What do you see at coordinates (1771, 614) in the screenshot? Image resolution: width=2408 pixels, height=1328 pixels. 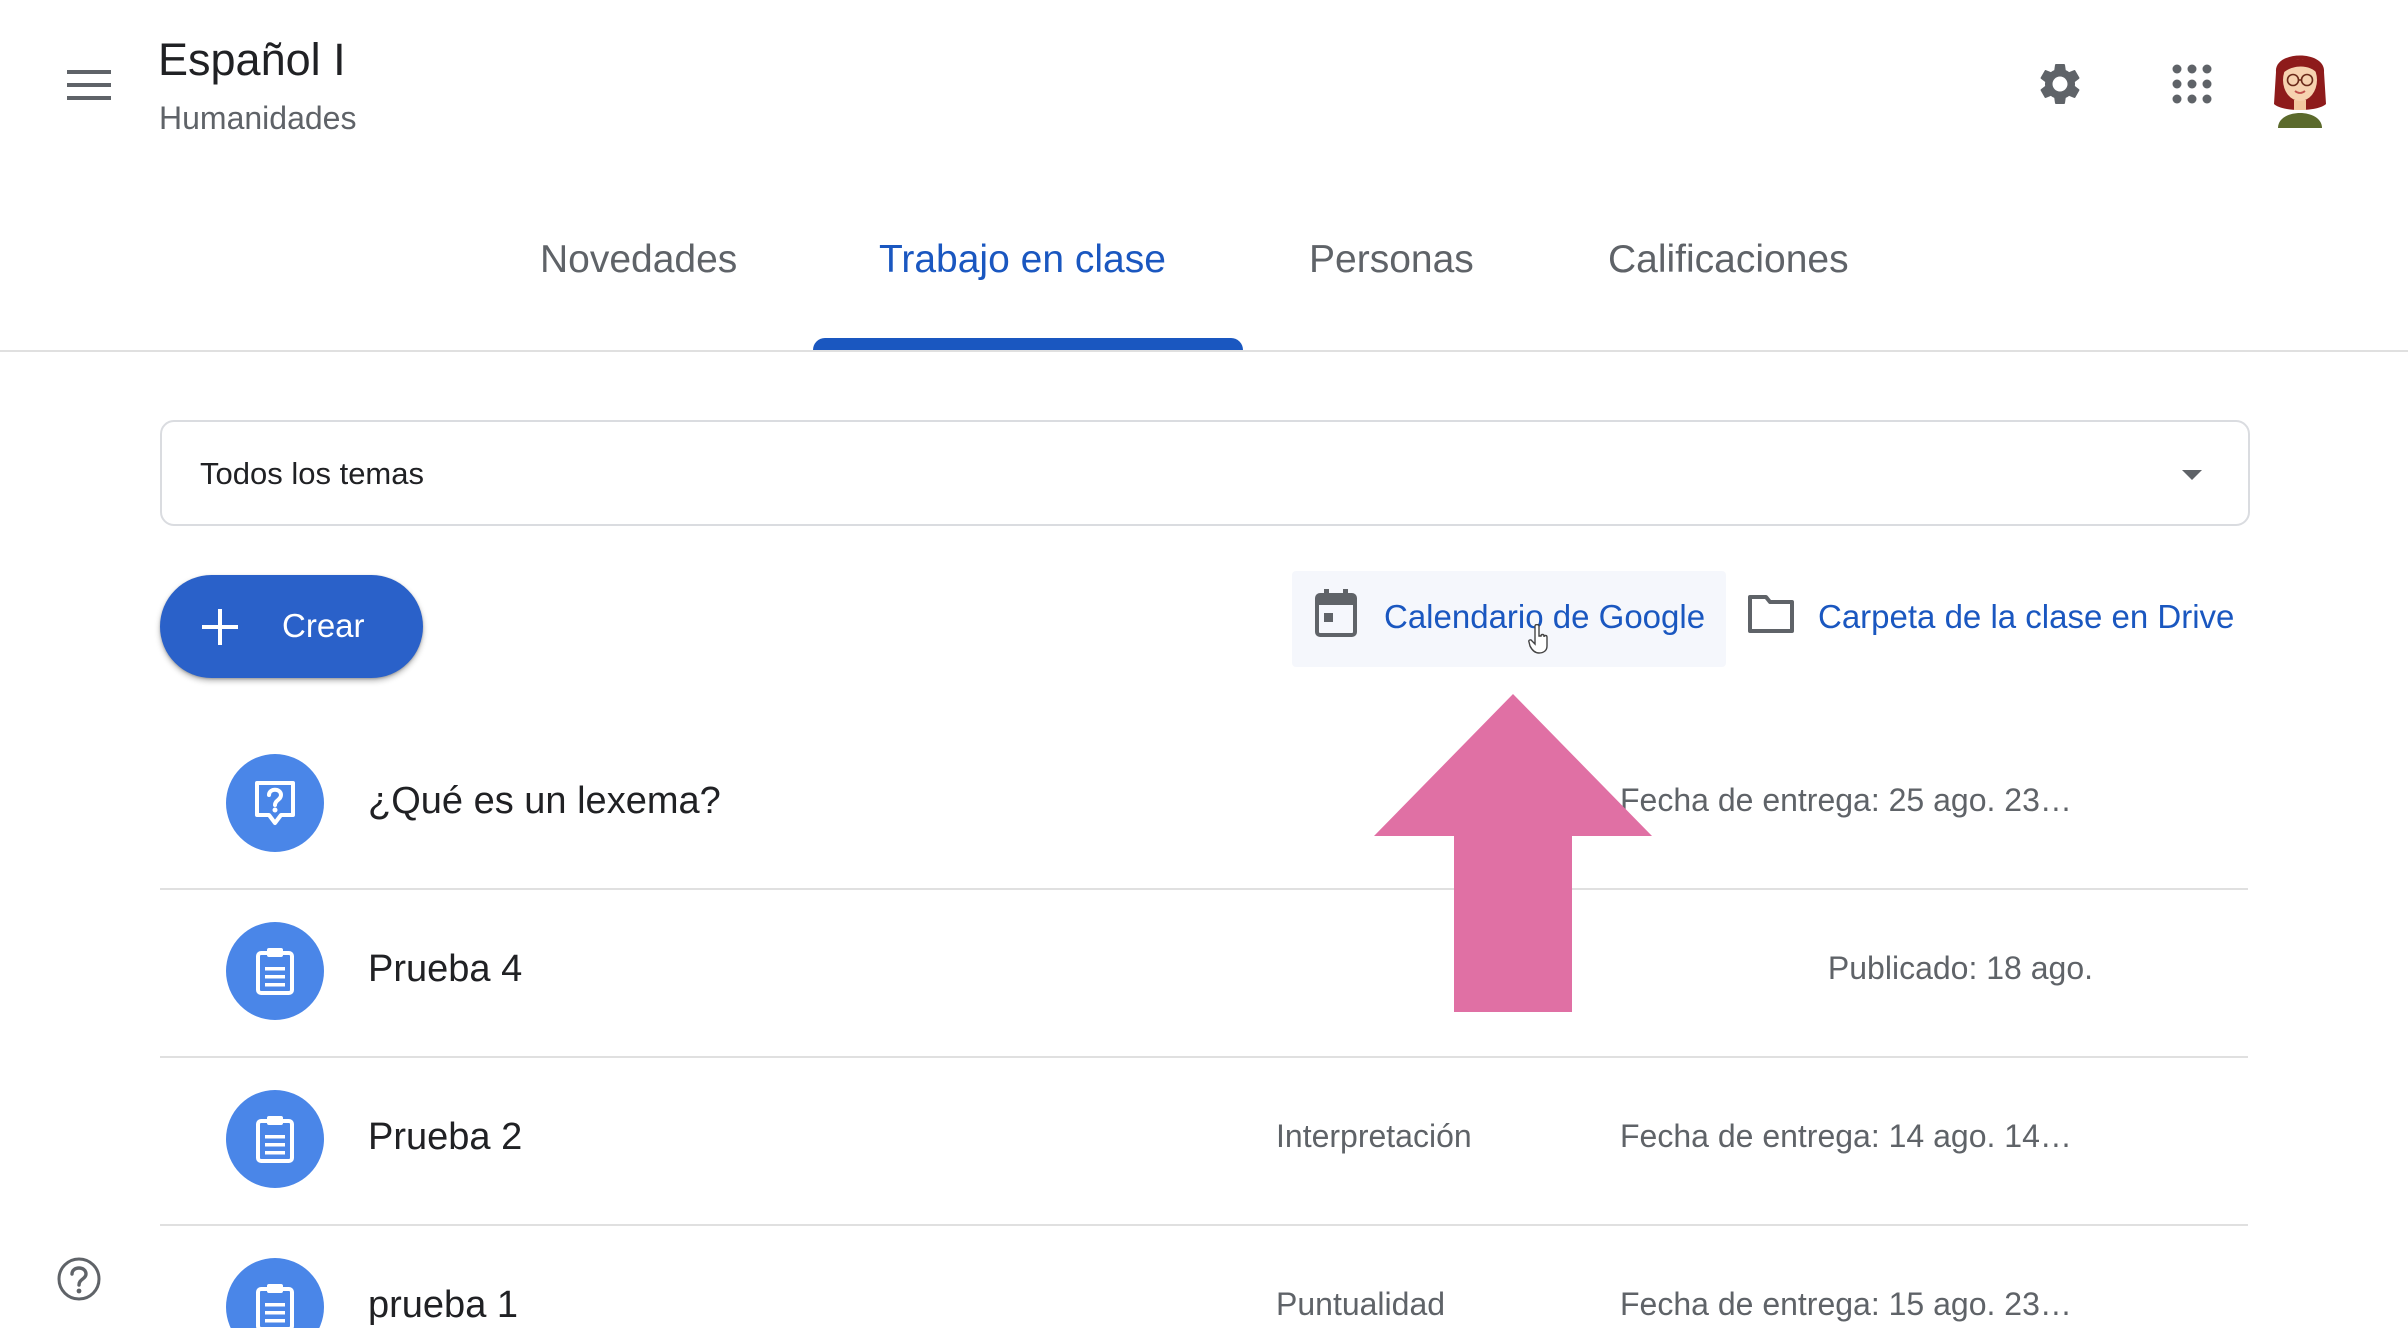 I see `folder-icon` at bounding box center [1771, 614].